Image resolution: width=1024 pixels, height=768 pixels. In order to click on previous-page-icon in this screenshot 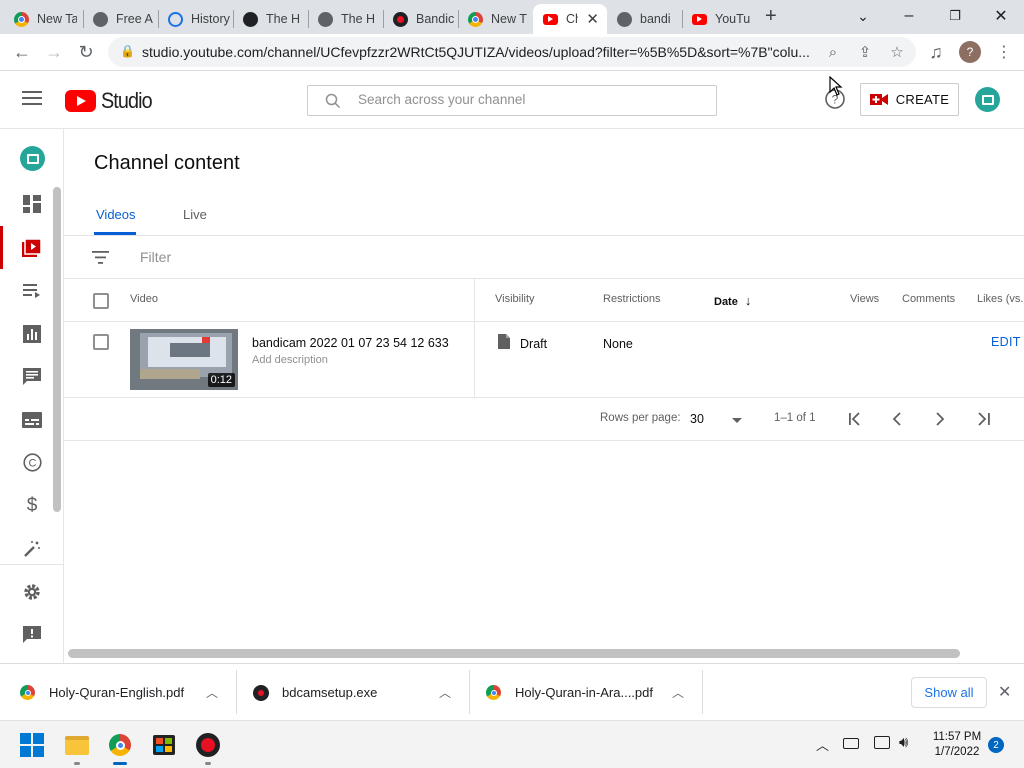, I will do `click(897, 419)`.